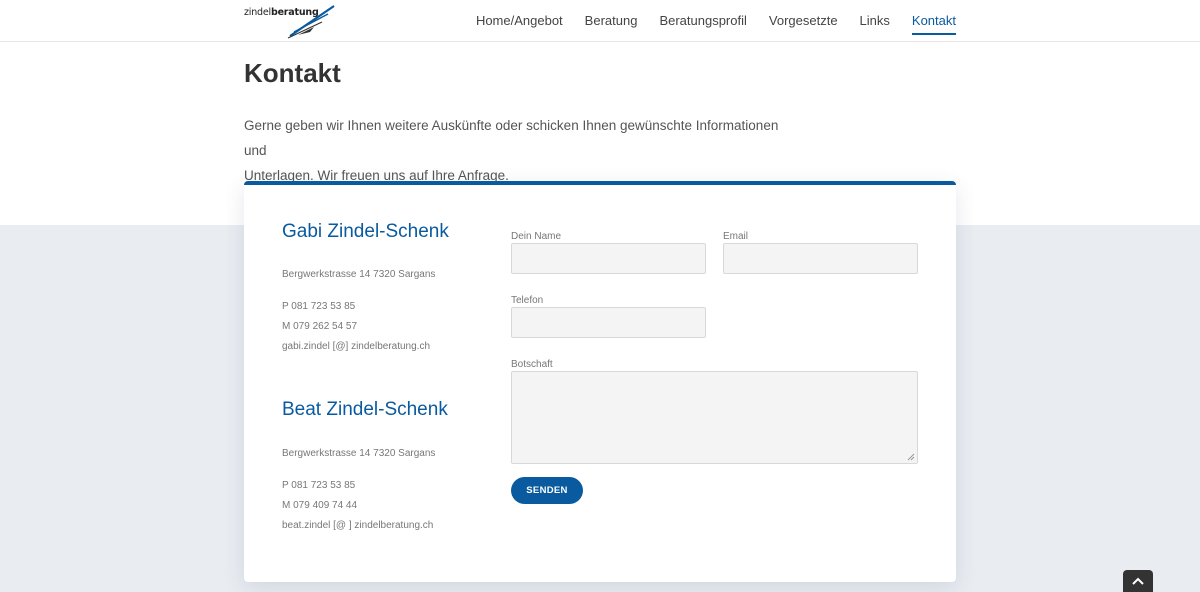  I want to click on send-button: SENDEN, so click(547, 490).